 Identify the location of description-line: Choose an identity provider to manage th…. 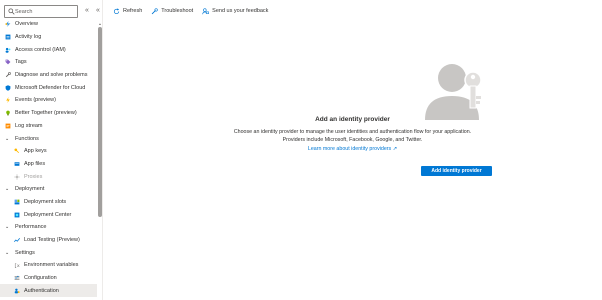
(352, 132).